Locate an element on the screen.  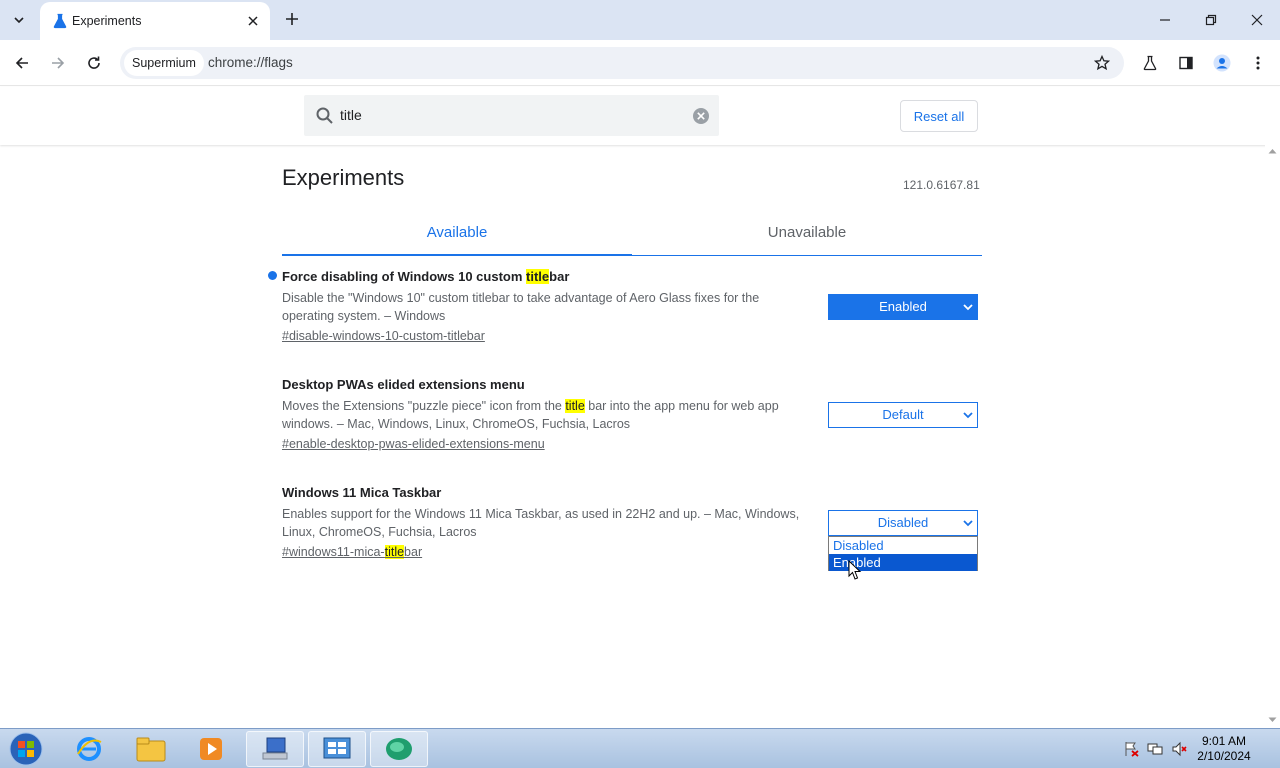
flags-search-box is located at coordinates (511, 115).